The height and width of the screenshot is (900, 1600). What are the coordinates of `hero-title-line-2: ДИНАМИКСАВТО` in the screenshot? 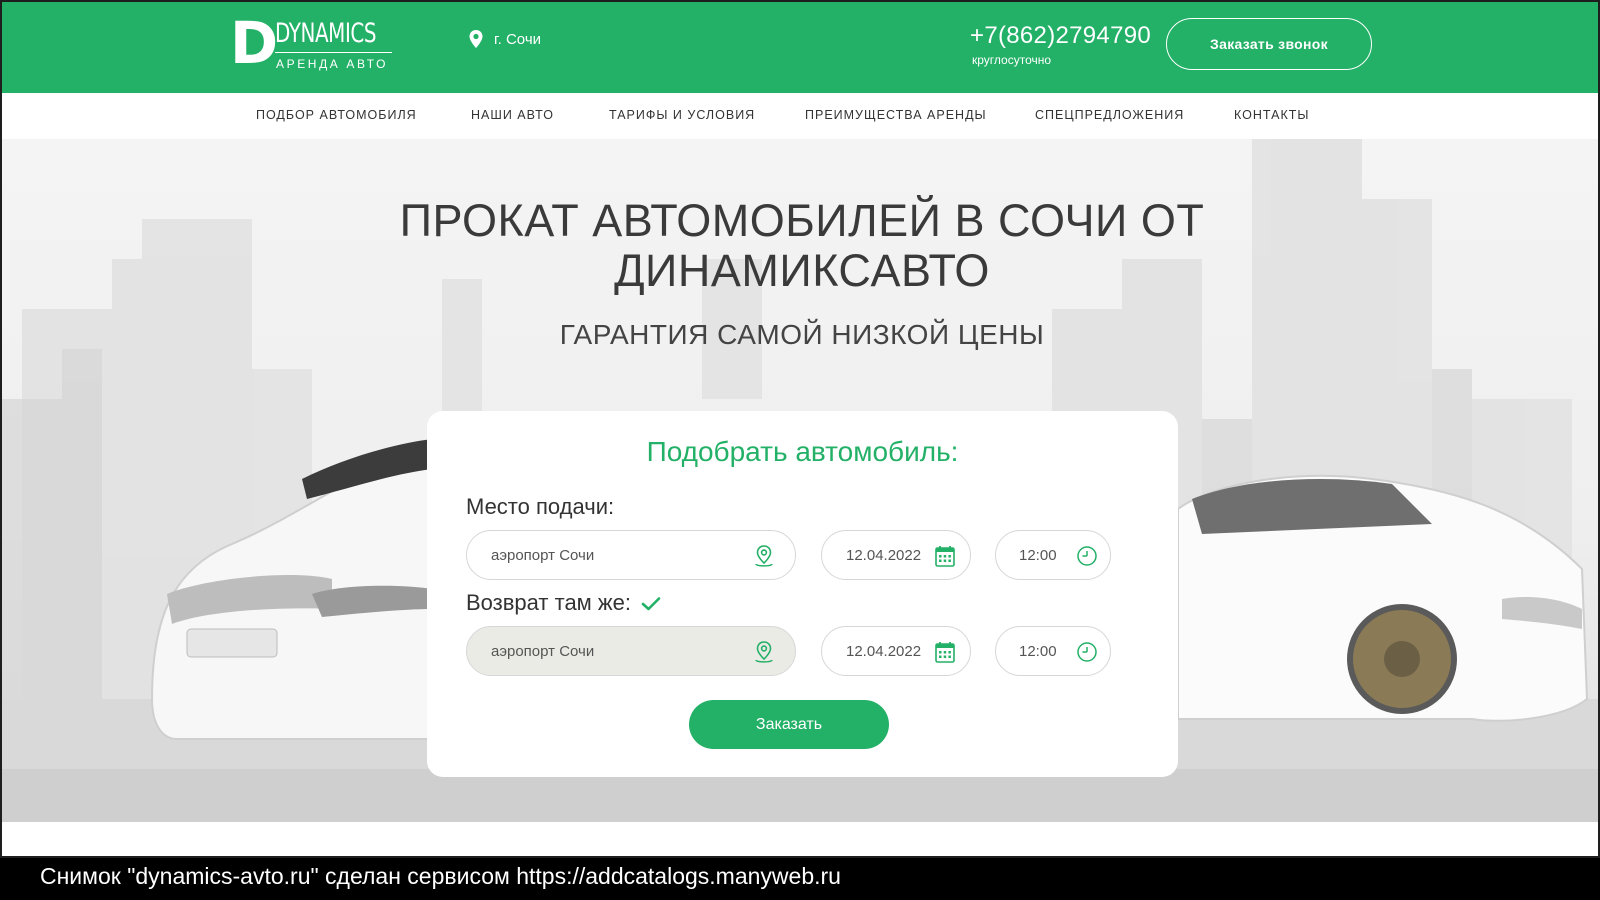 It's located at (802, 270).